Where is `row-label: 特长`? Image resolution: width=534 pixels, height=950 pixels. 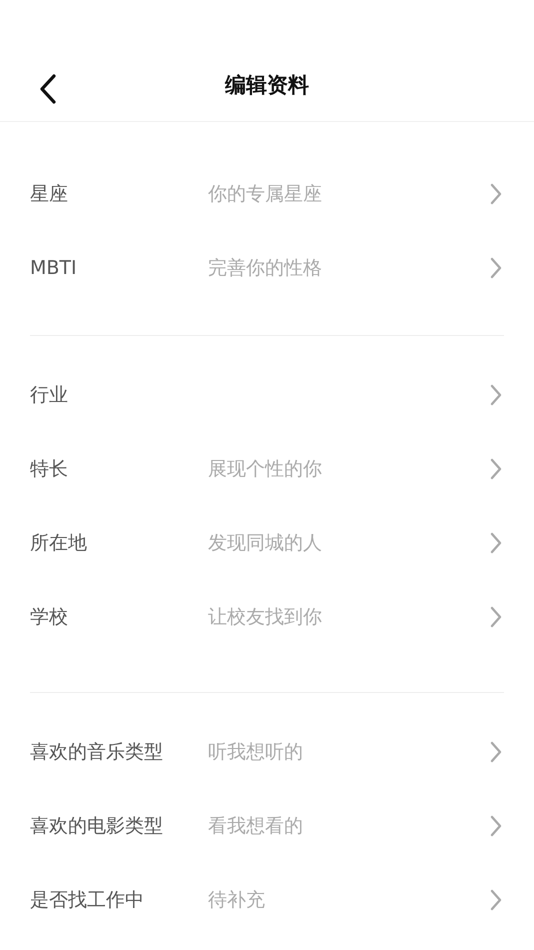
row-label: 特长 is located at coordinates (49, 469).